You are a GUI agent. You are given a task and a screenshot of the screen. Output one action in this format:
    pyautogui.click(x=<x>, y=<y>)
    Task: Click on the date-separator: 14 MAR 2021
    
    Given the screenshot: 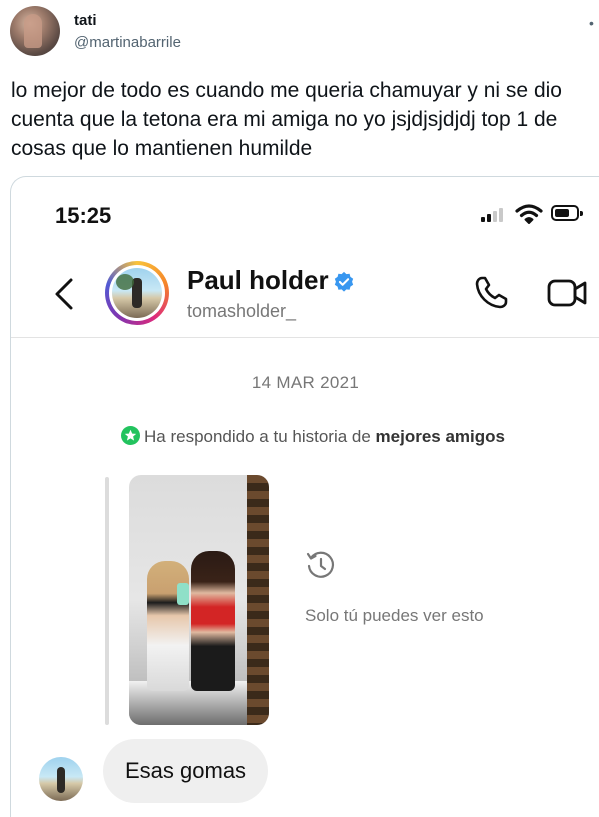 What is the action you would take?
    pyautogui.click(x=305, y=383)
    